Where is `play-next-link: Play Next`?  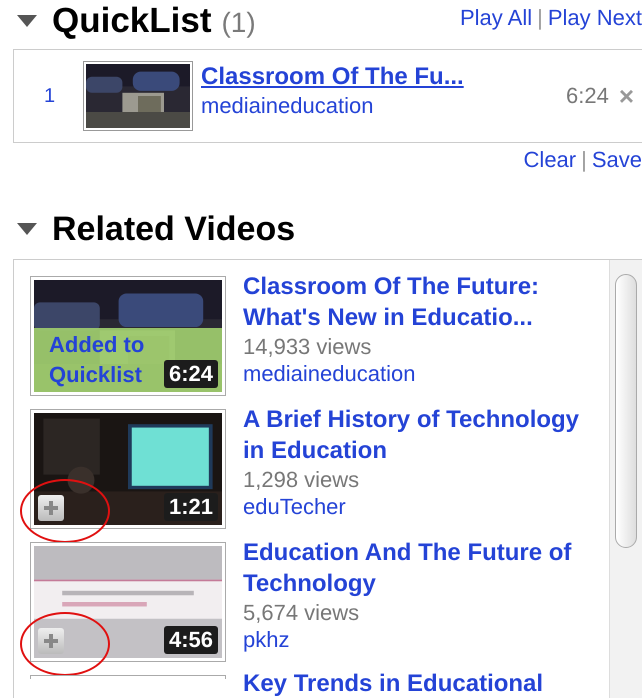
play-next-link: Play Next is located at coordinates (595, 18).